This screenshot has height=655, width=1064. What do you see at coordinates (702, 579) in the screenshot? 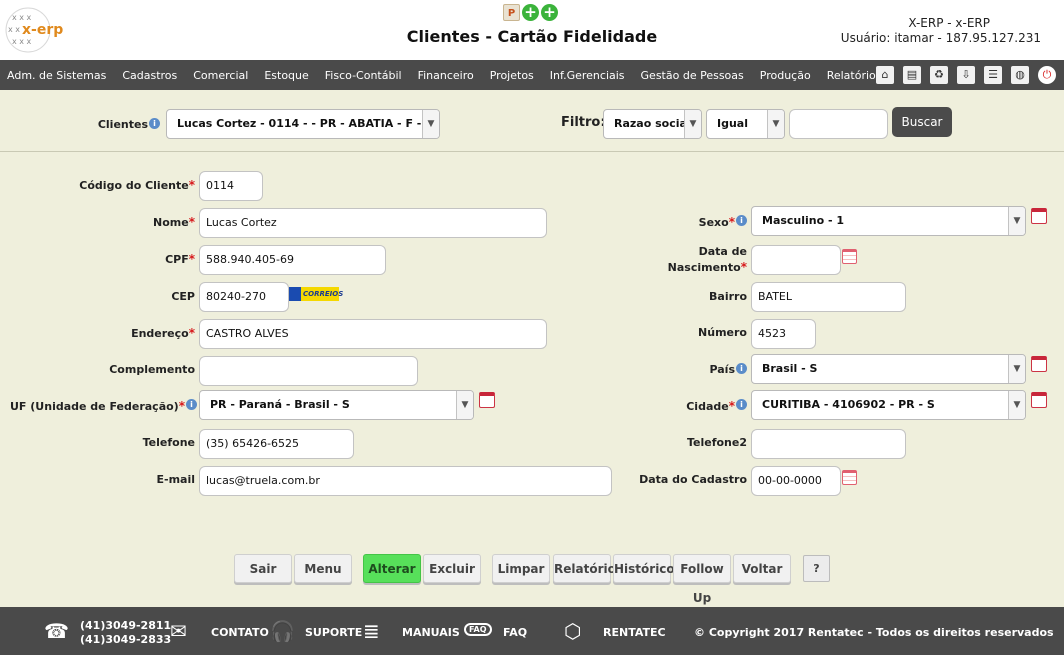
I see `follow-up-button: Follow Up` at bounding box center [702, 579].